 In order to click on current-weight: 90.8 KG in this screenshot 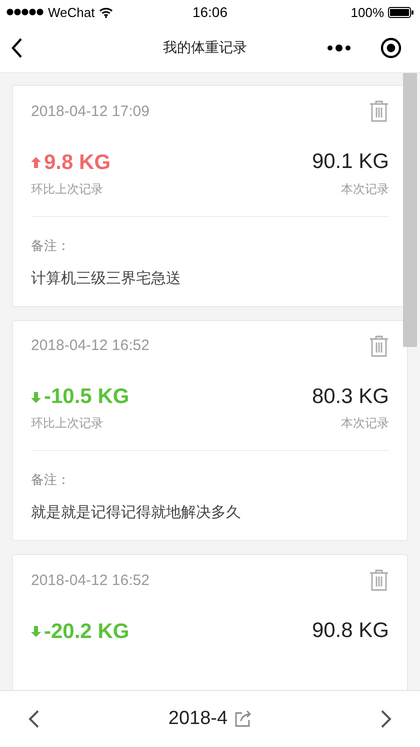, I will do `click(350, 631)`.